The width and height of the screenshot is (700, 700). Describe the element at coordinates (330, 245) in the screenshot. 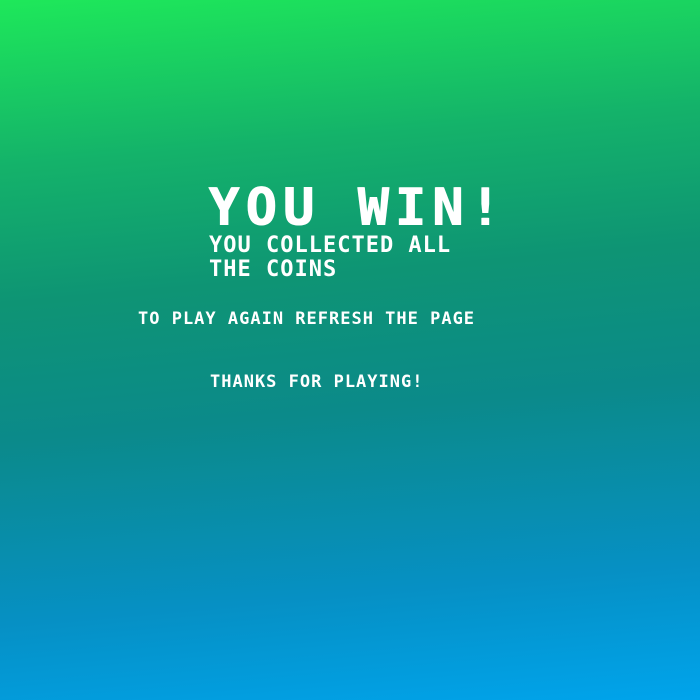

I see `win-subtitle-line-1: YOU COLLECTED ALL` at that location.